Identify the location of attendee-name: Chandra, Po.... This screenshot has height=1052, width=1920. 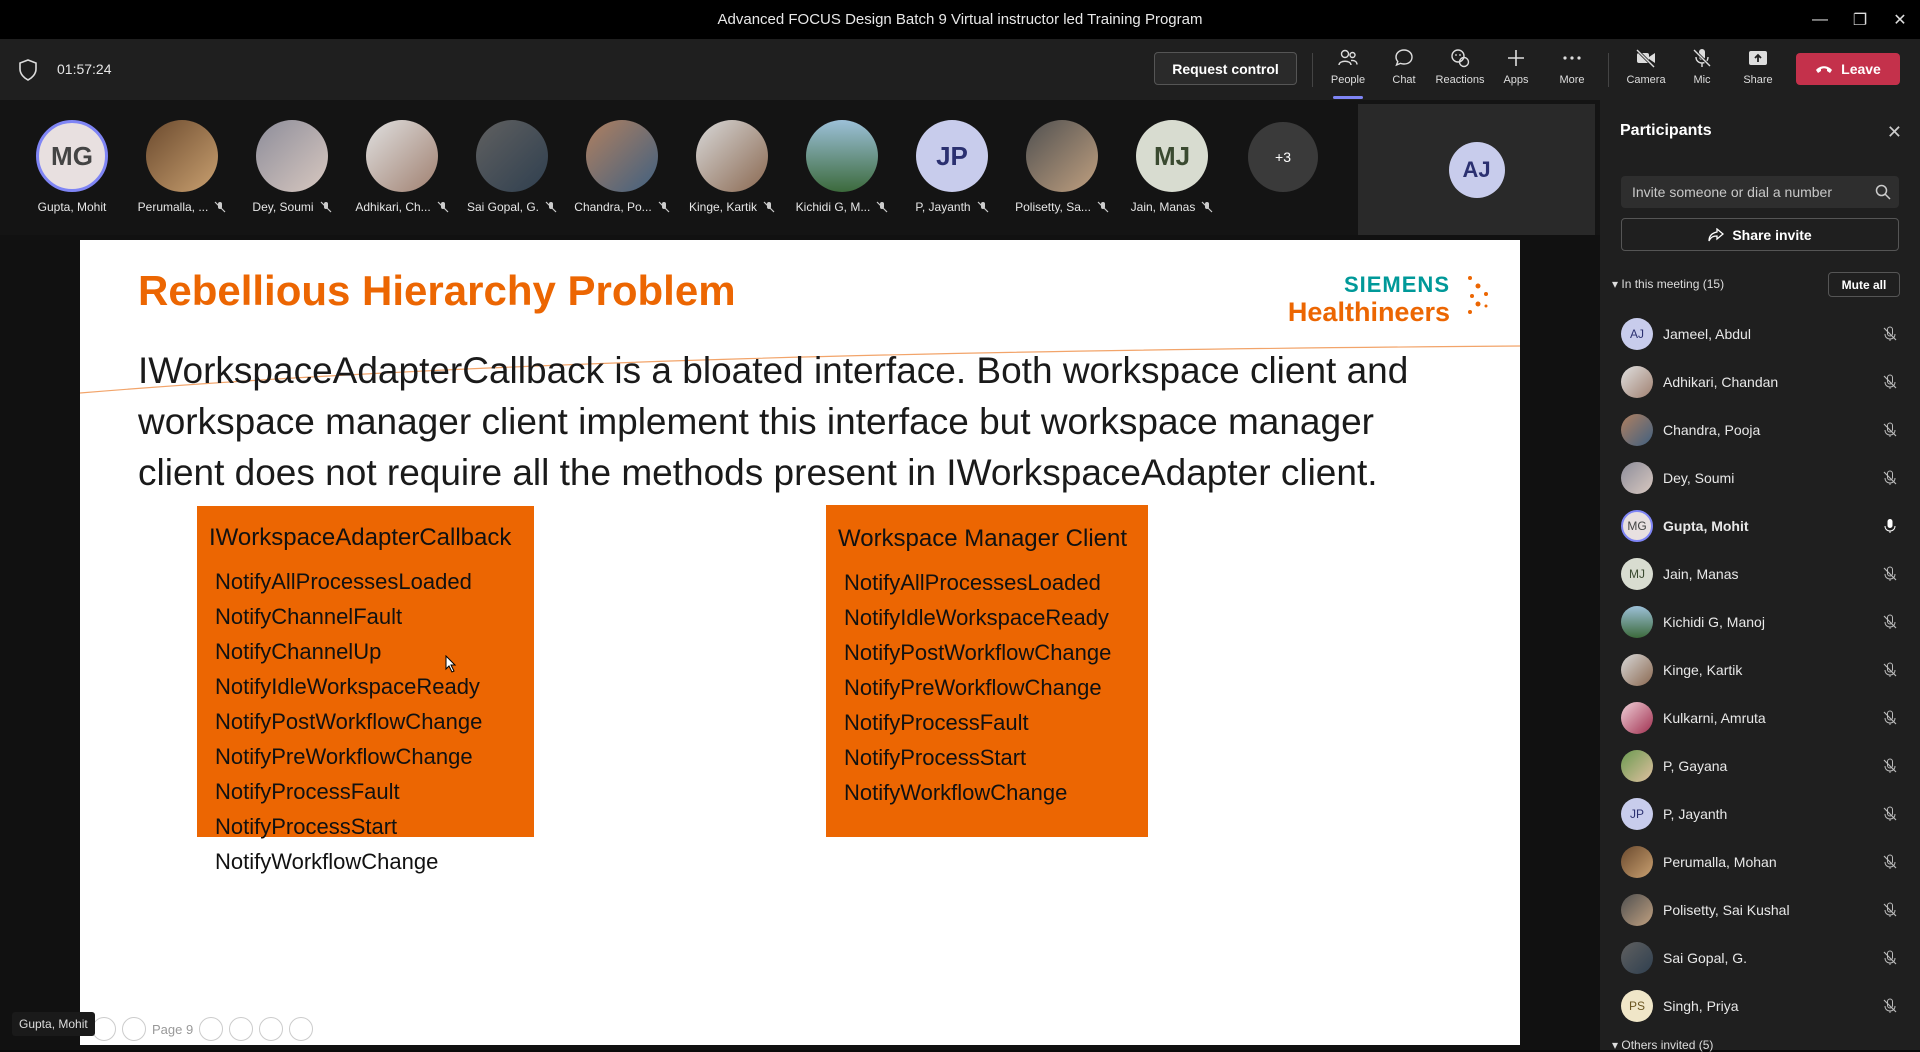
(613, 207).